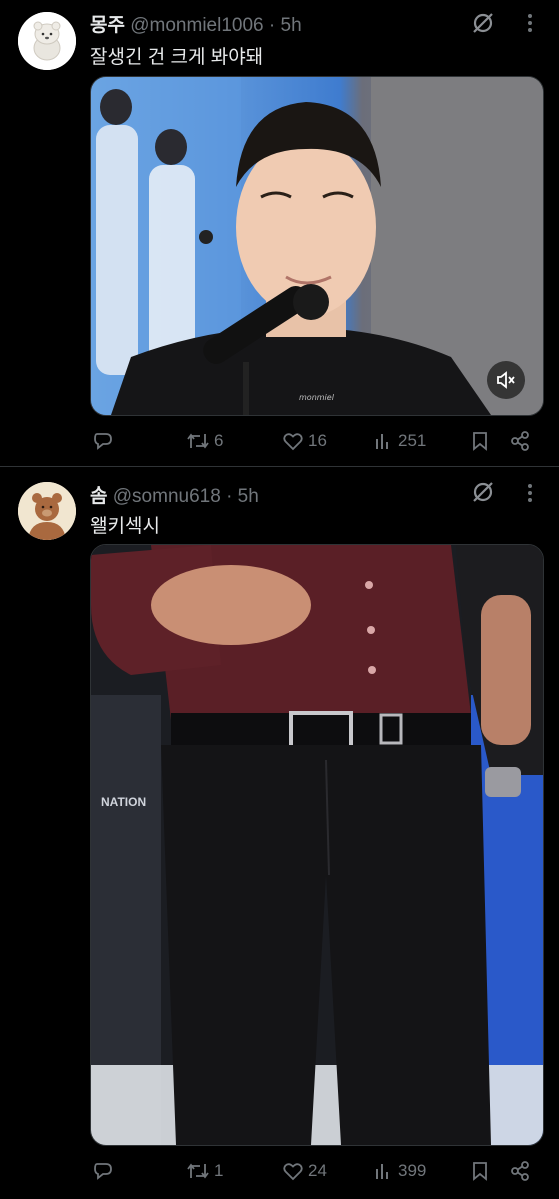 This screenshot has width=559, height=1199. I want to click on tweet-text: 잘생긴 건 크게 봐야돼, so click(177, 57).